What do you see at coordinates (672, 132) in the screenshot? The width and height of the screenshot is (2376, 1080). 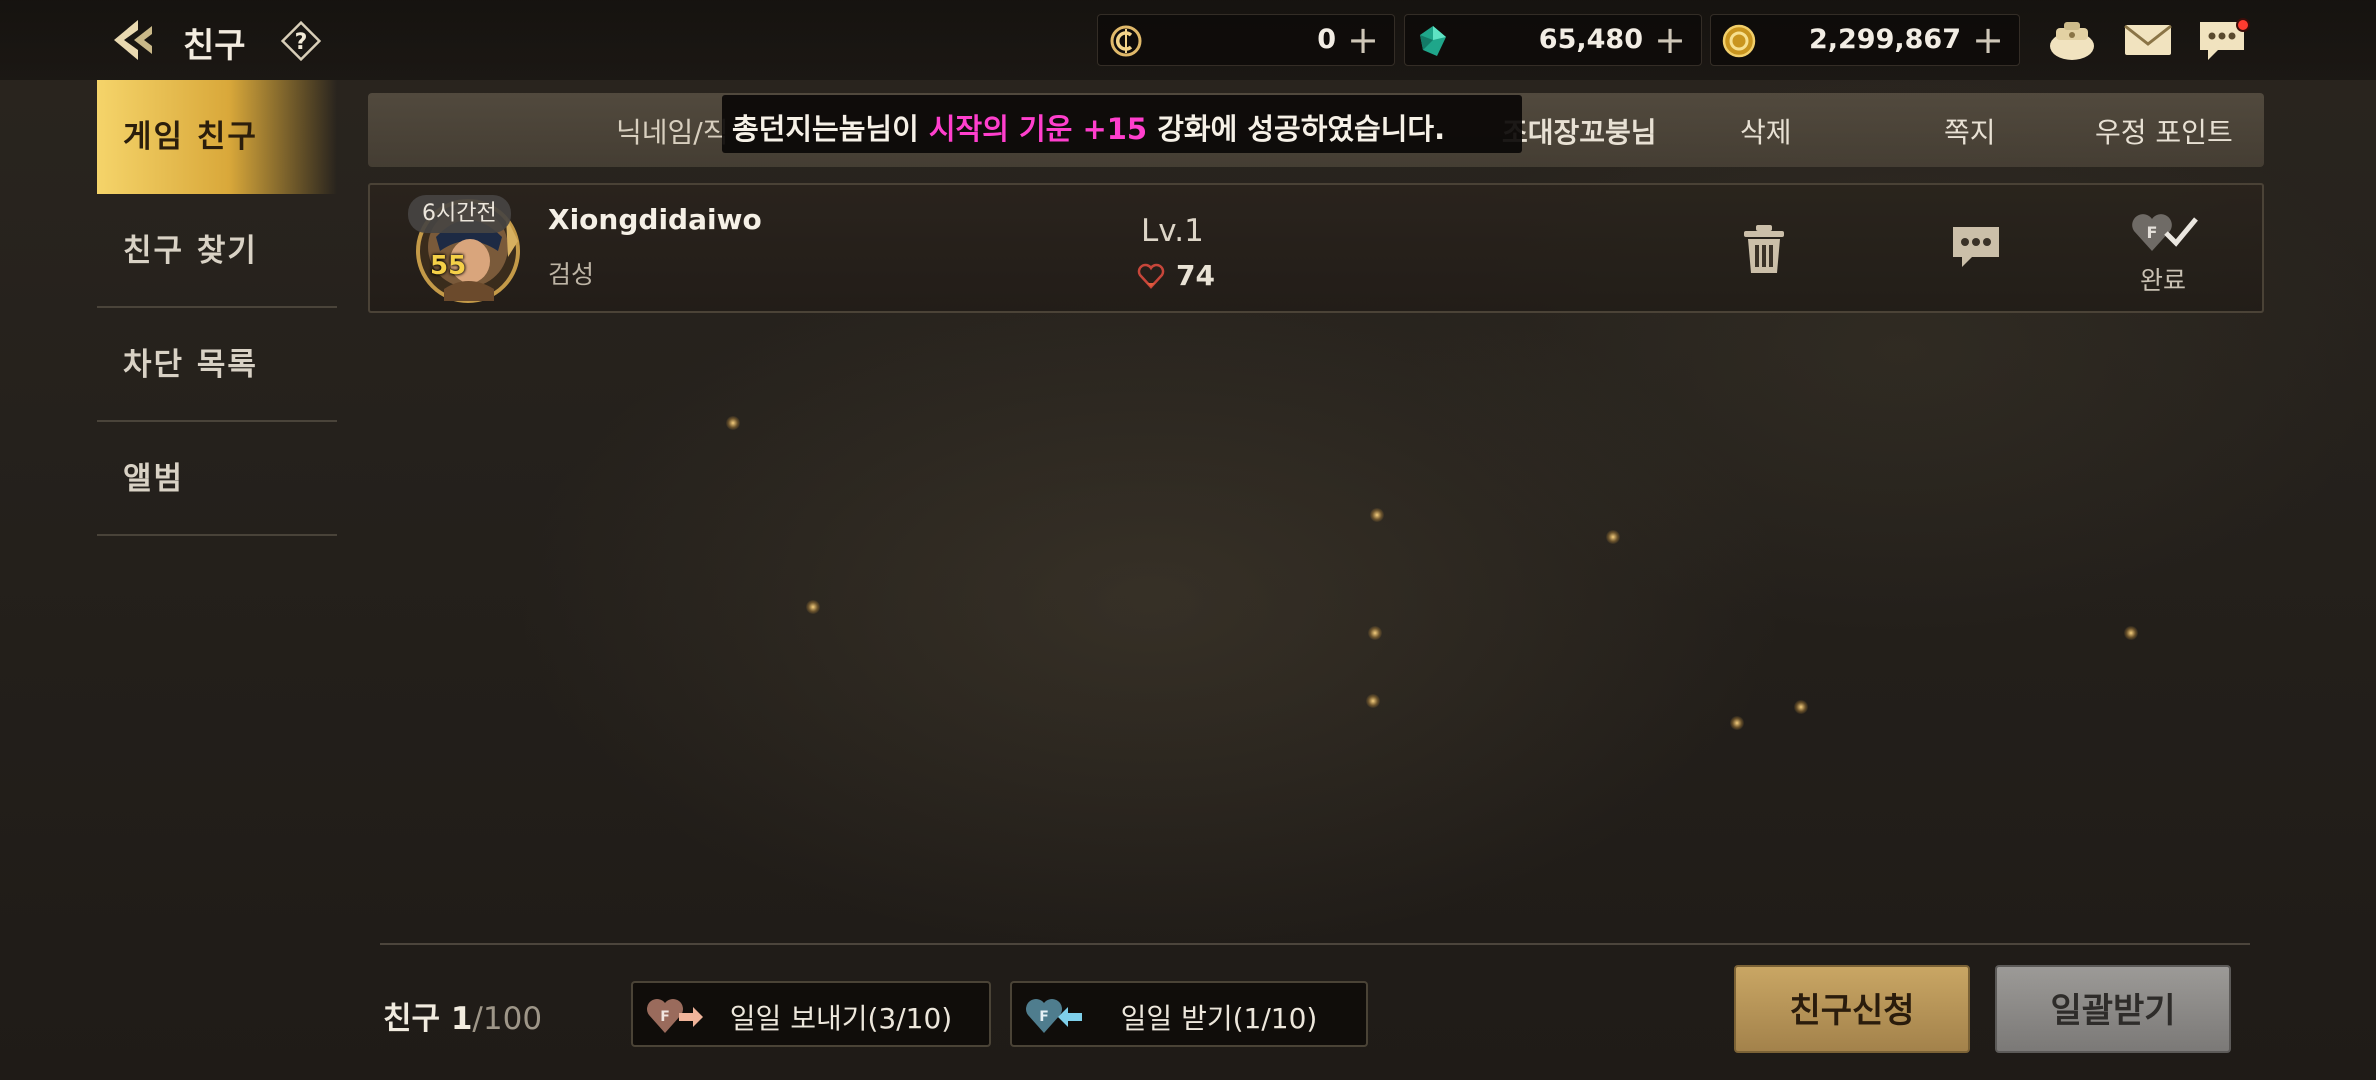 I see `column-header-name: 닉네임/직` at bounding box center [672, 132].